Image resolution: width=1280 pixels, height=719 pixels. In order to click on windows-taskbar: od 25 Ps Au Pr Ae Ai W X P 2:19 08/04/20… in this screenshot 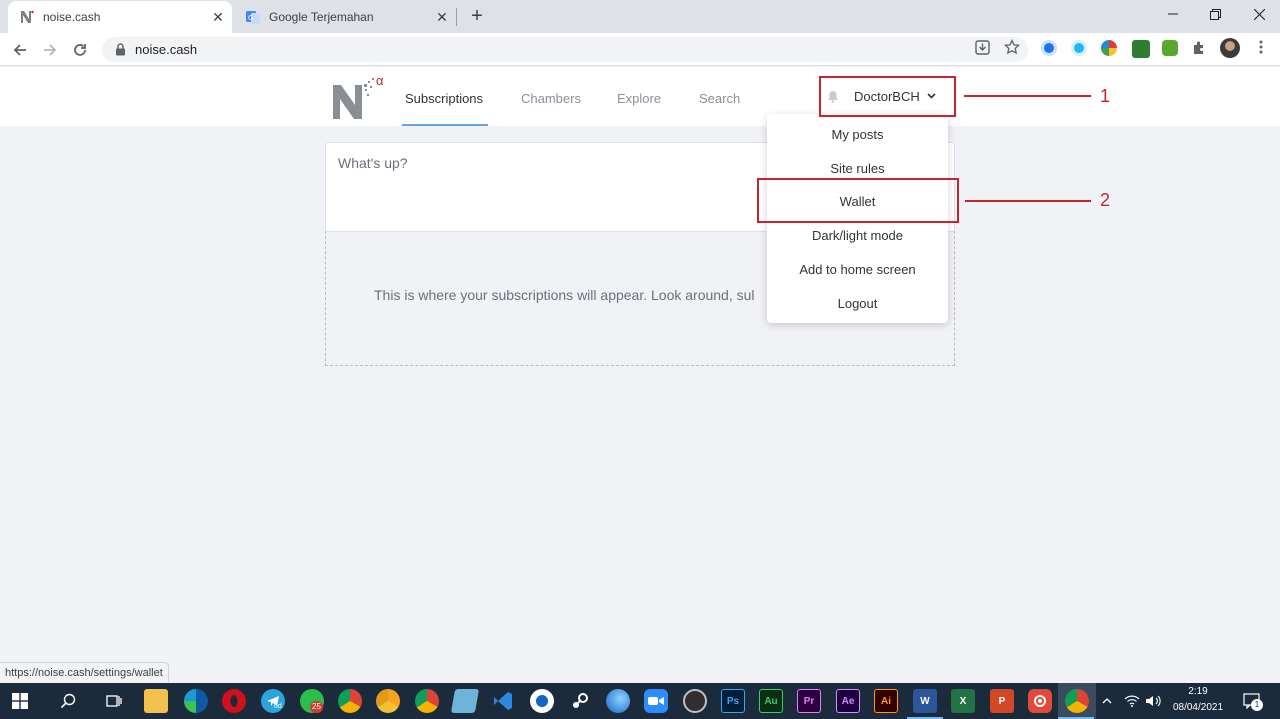, I will do `click(640, 701)`.